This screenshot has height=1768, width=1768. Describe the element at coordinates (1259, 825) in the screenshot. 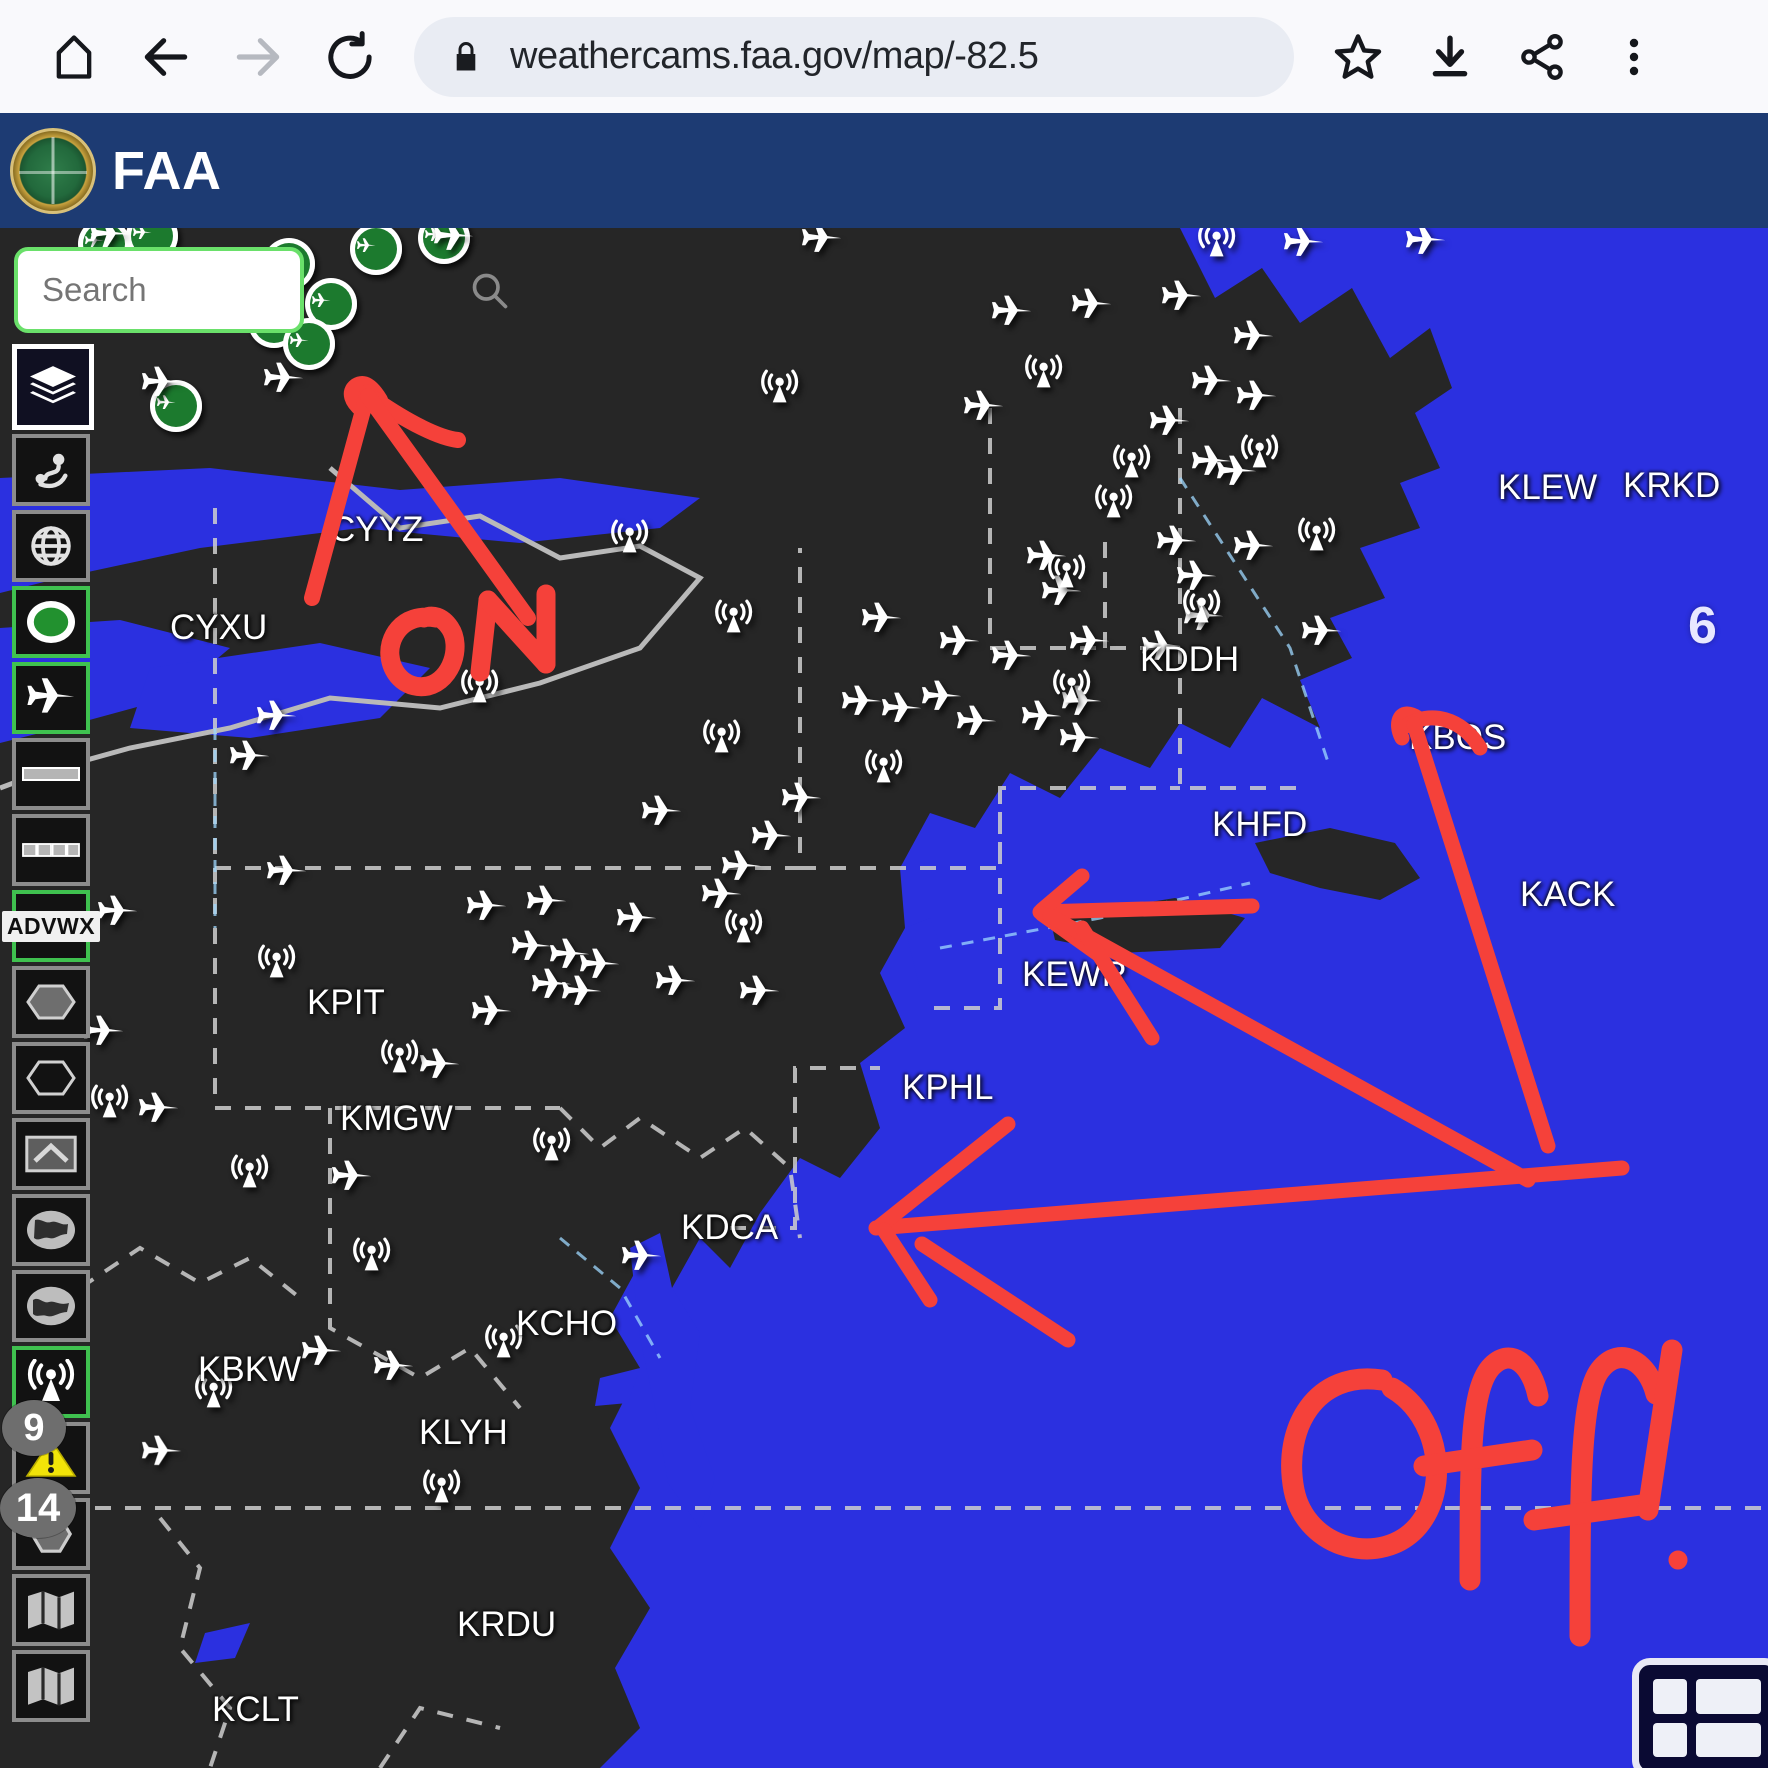

I see `airport-label-khfd: KHFD` at that location.